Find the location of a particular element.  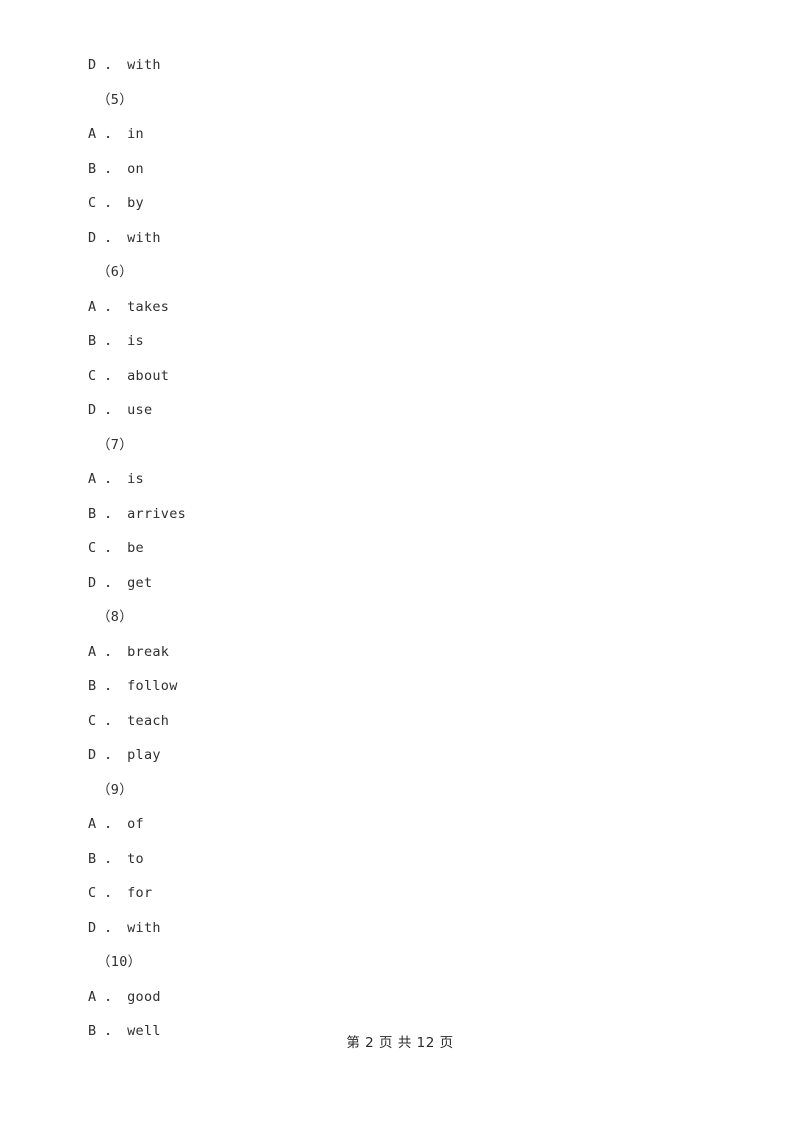

answer-option: B ． is is located at coordinates (116, 341).